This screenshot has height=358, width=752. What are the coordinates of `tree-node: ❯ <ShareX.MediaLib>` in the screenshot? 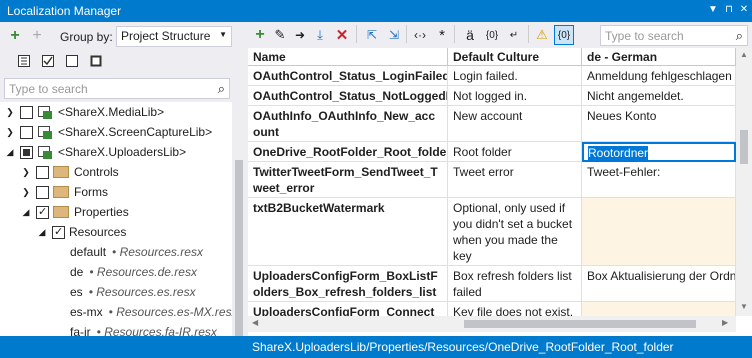 It's located at (84, 112).